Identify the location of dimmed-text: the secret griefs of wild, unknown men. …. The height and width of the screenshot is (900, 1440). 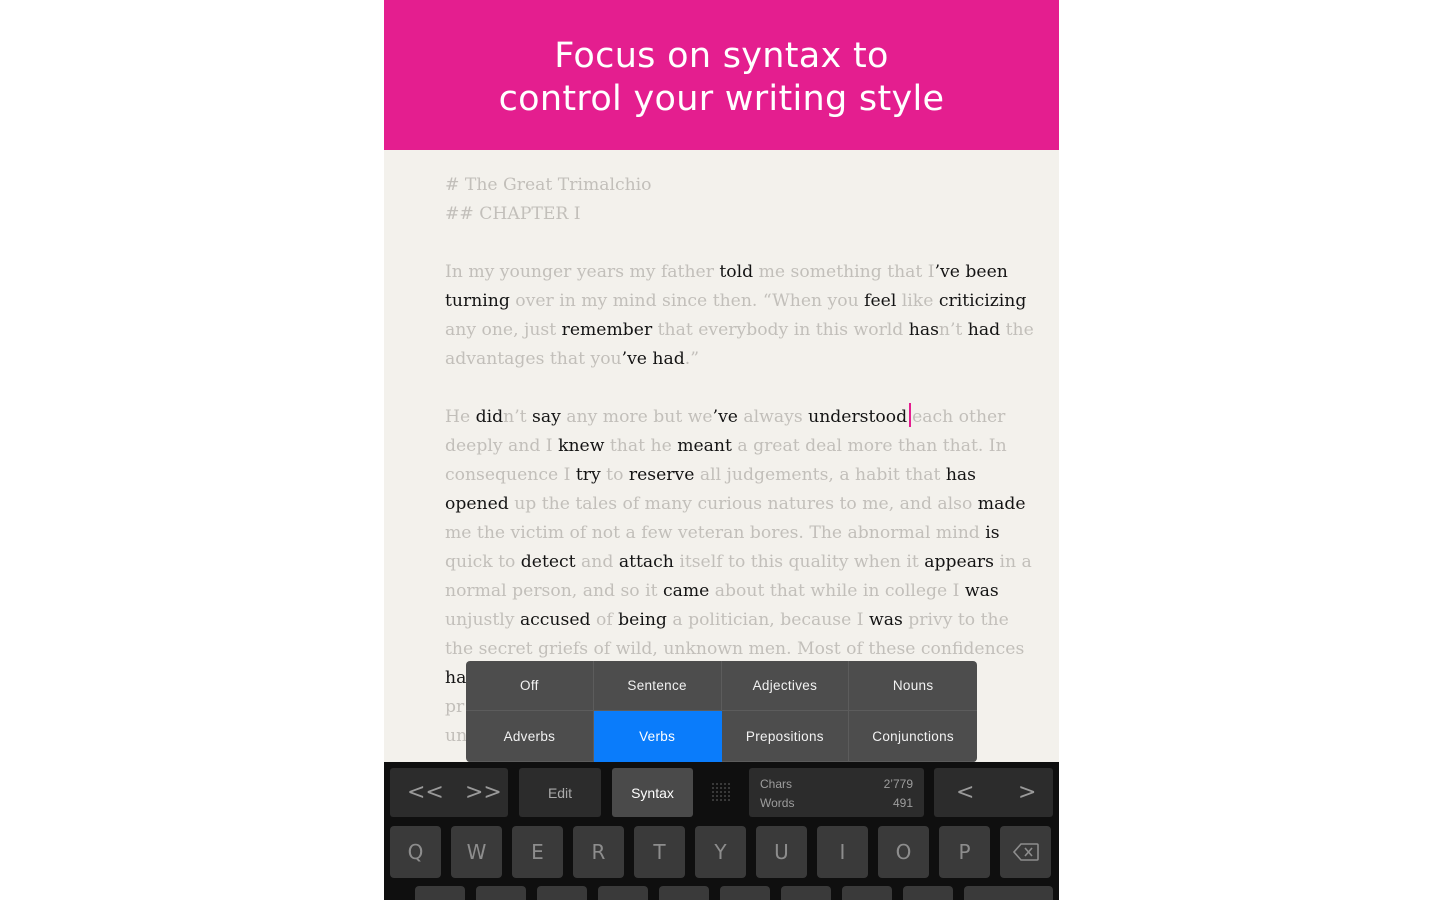
(735, 649).